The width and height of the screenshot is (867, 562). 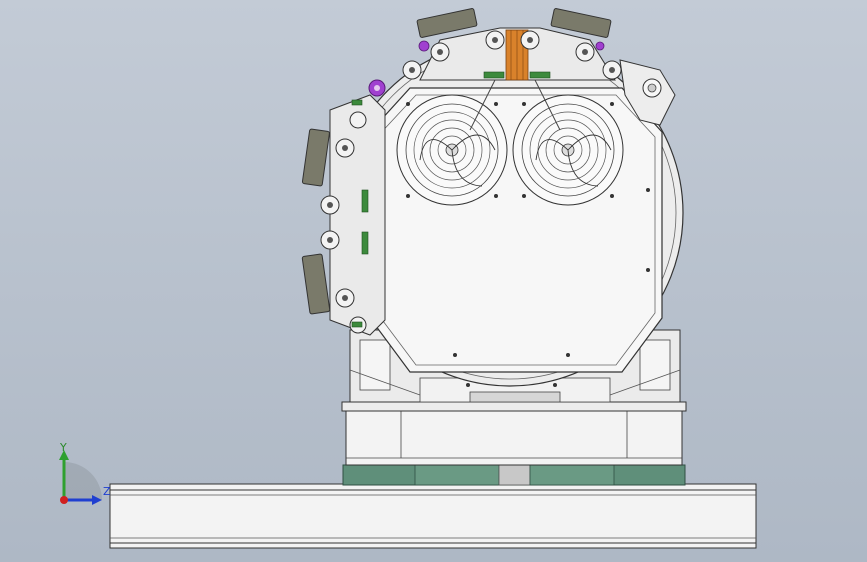 What do you see at coordinates (83, 475) in the screenshot?
I see `coordinate-triad` at bounding box center [83, 475].